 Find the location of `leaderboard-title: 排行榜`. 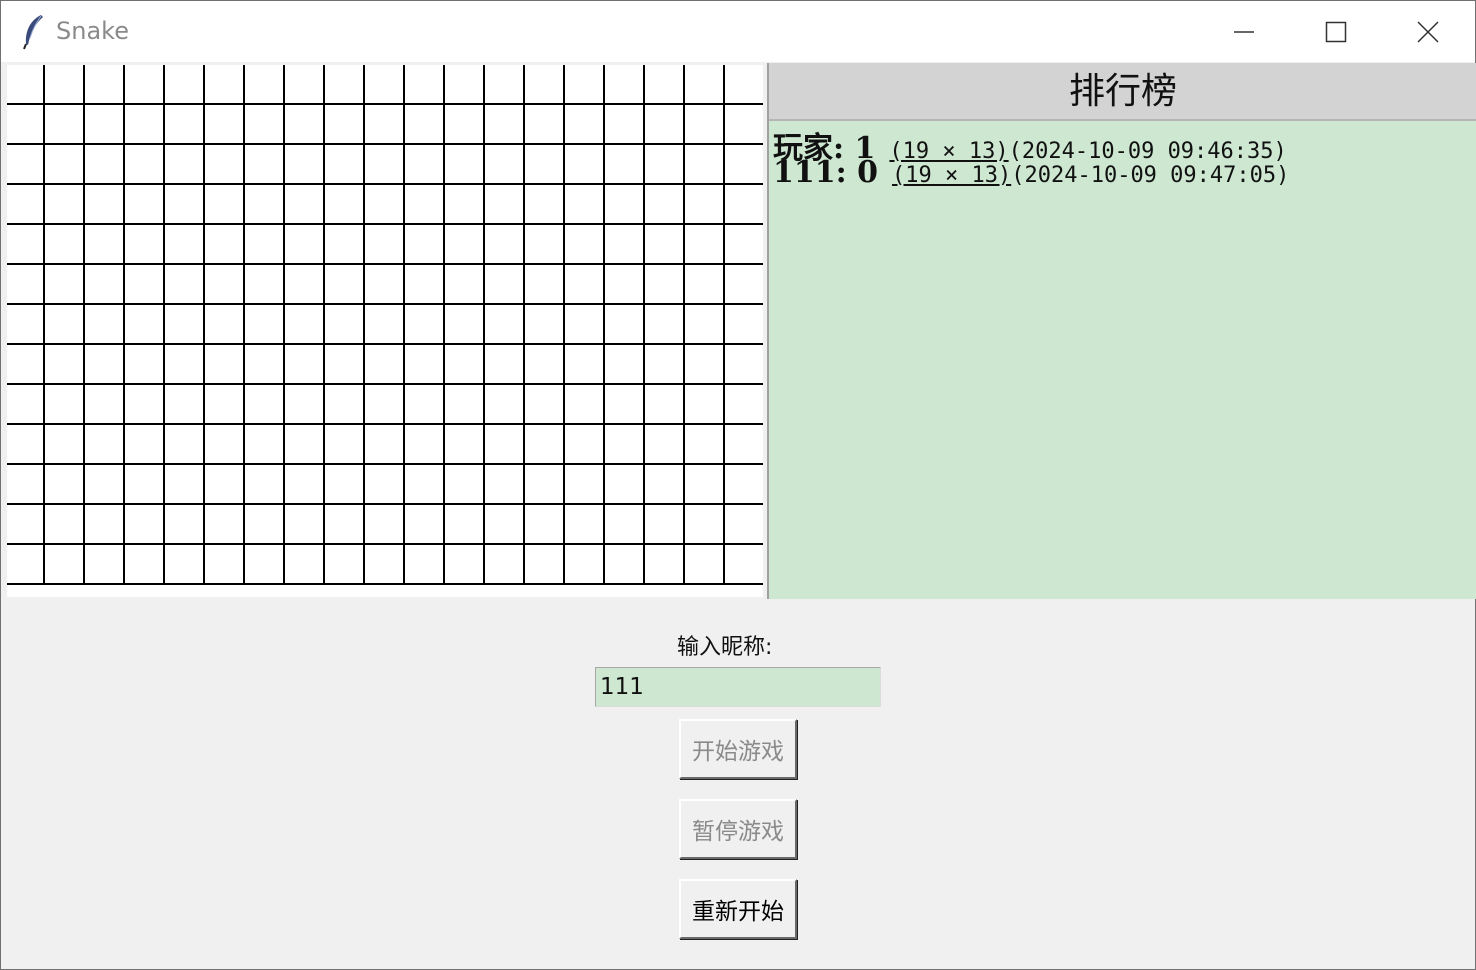

leaderboard-title: 排行榜 is located at coordinates (1122, 92).